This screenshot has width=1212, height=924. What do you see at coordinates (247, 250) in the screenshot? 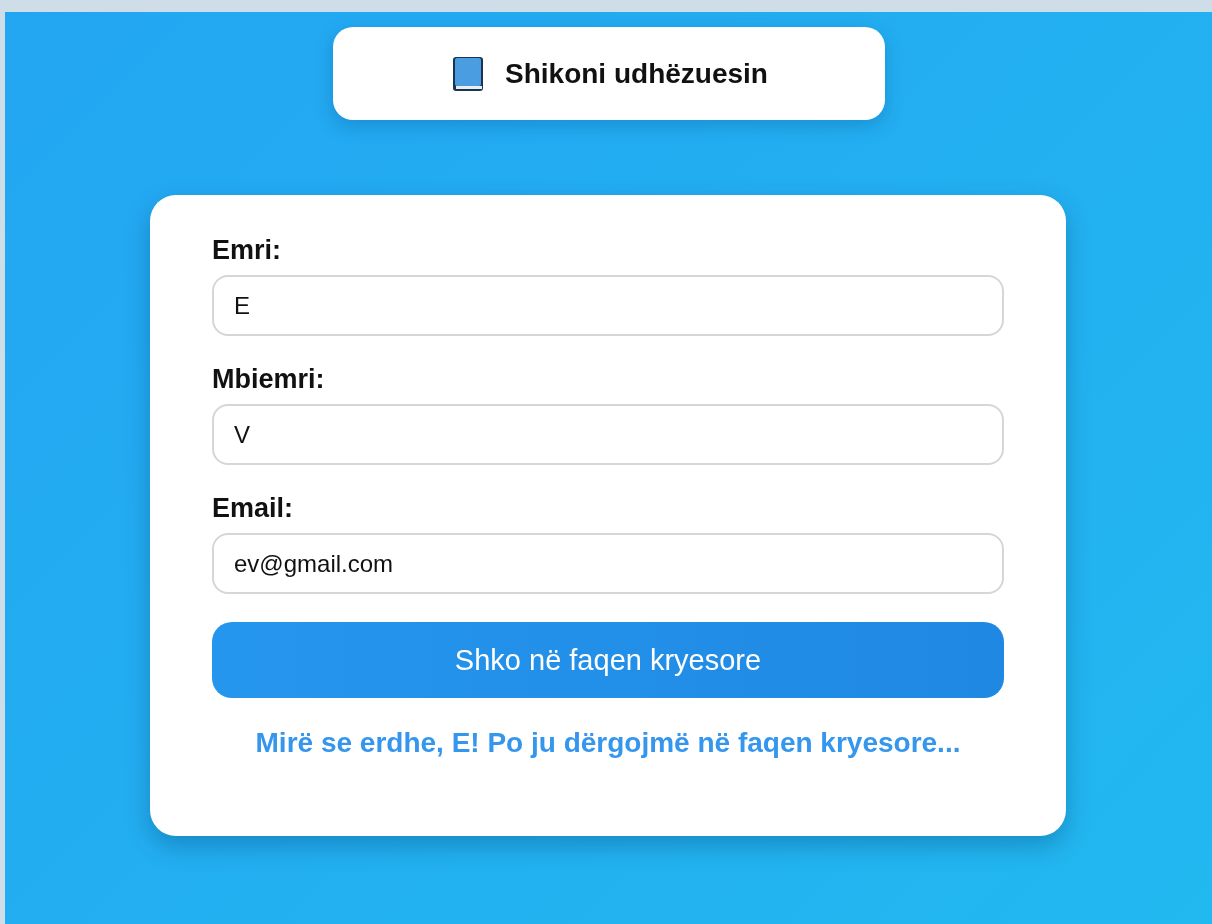
I see `field-label: Emri:` at bounding box center [247, 250].